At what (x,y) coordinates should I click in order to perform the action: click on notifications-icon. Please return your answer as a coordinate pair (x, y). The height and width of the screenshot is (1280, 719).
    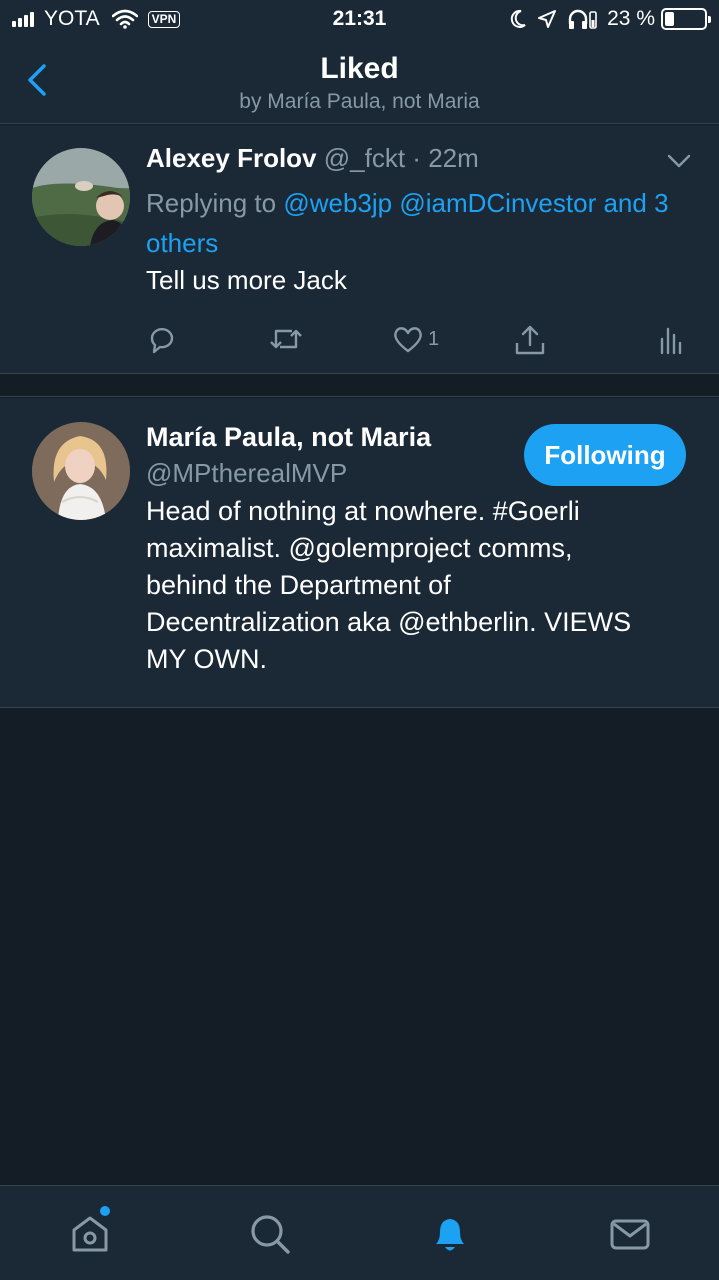
    Looking at the image, I should click on (450, 1235).